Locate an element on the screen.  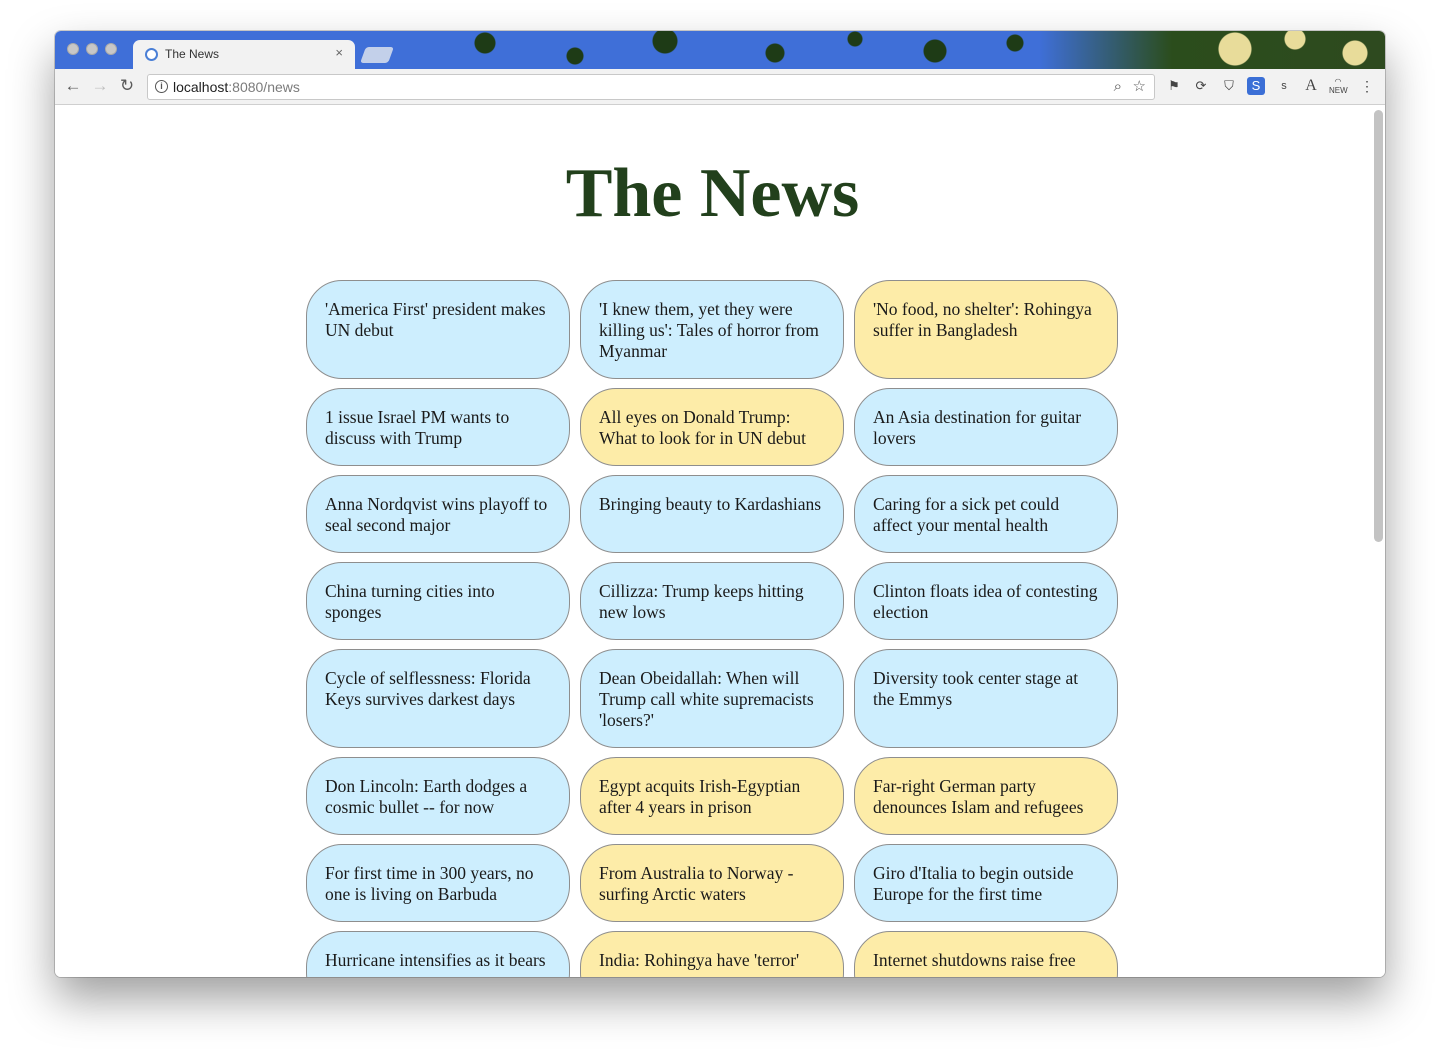
font-extension-icon: A is located at coordinates (1311, 86).